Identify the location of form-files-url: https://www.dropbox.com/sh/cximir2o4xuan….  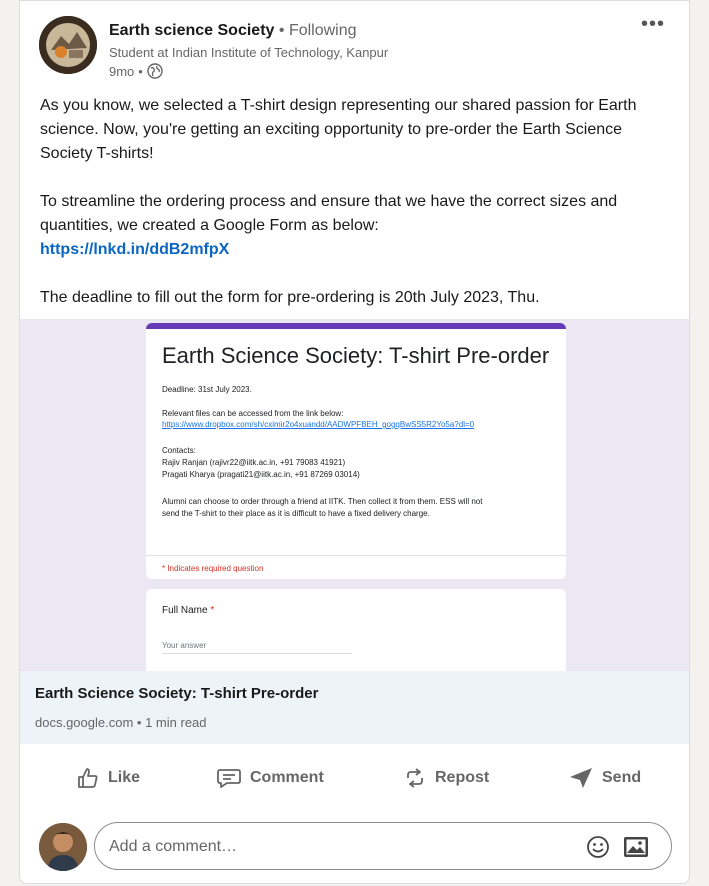
(318, 424).